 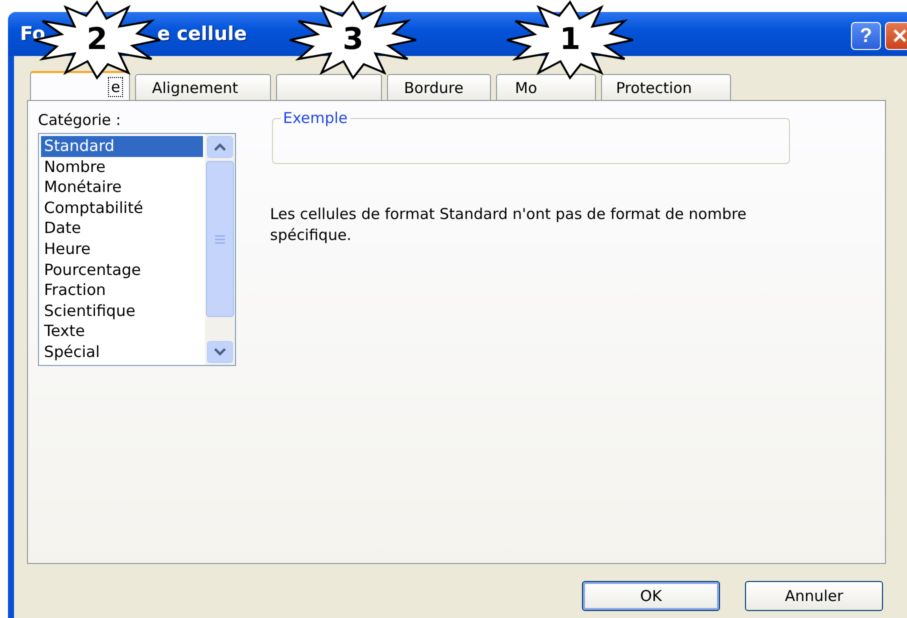 I want to click on category-list: Standard Nombre Monétaire Comptabilité Date Heure Pourcentage Fraction Scientifique Texte Spécial, so click(x=137, y=249).